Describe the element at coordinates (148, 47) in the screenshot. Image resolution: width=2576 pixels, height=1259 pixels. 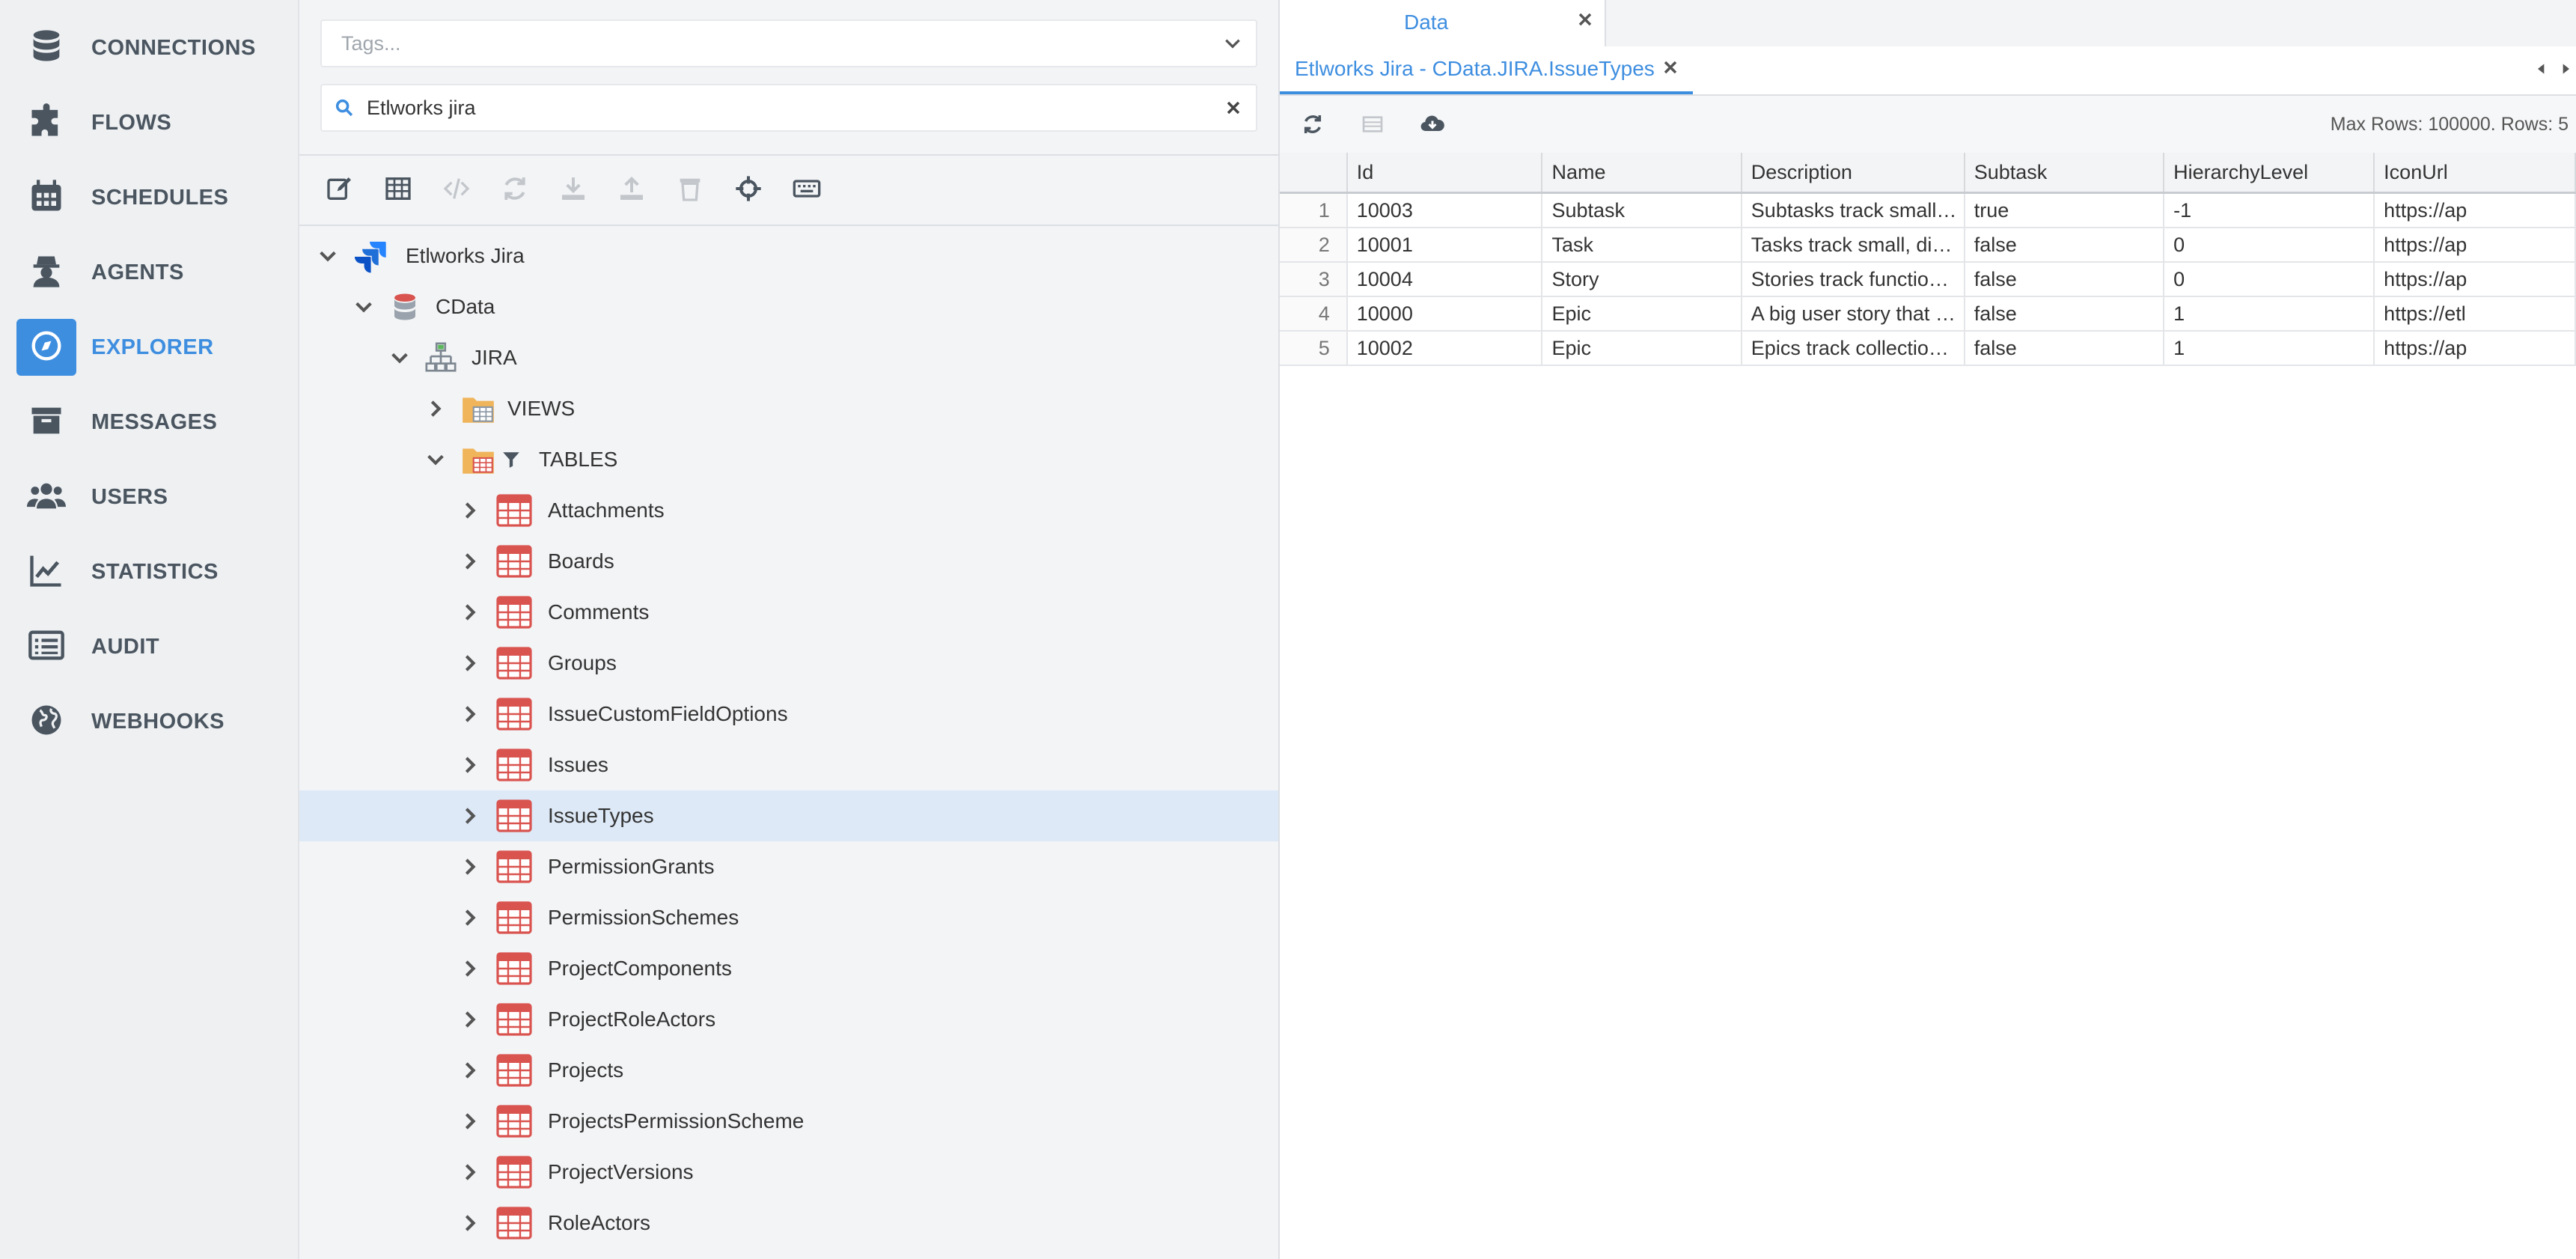
I see `nav-connections: CONNECTIONS` at that location.